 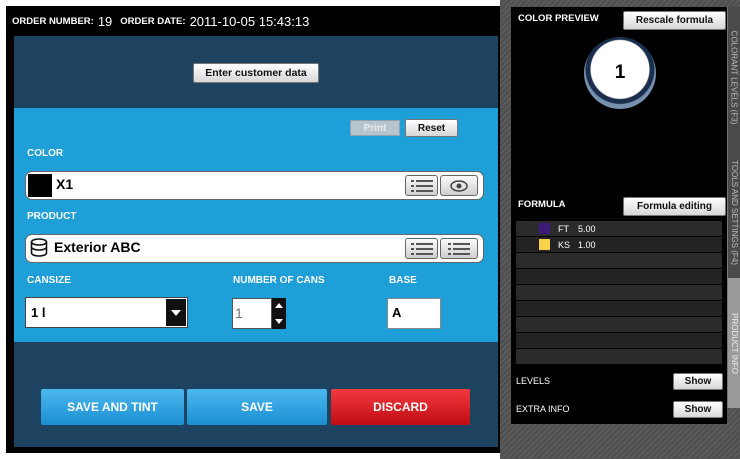 What do you see at coordinates (249, 21) in the screenshot?
I see `order-date: 2011-10-05 15:43:13` at bounding box center [249, 21].